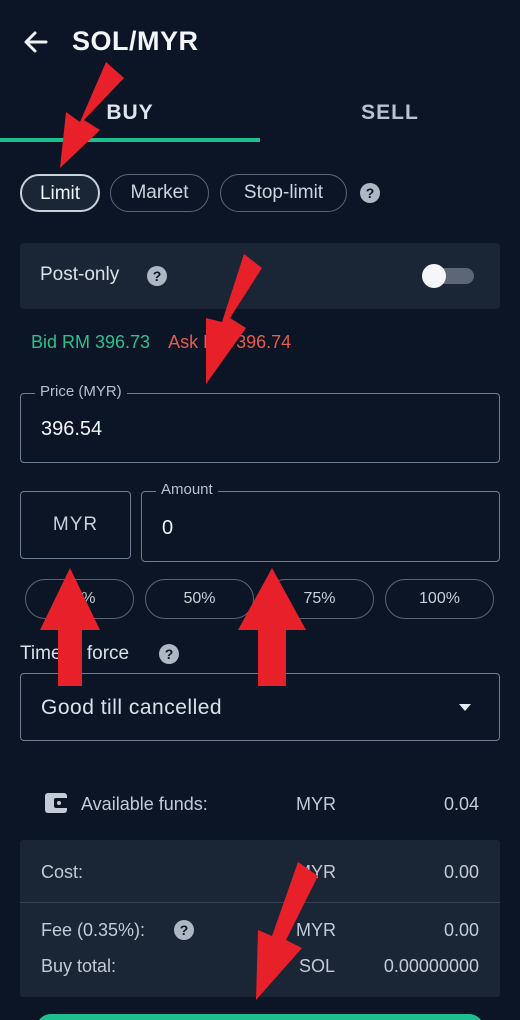 The image size is (520, 1020). I want to click on annotation-arrow-currency, so click(70, 627).